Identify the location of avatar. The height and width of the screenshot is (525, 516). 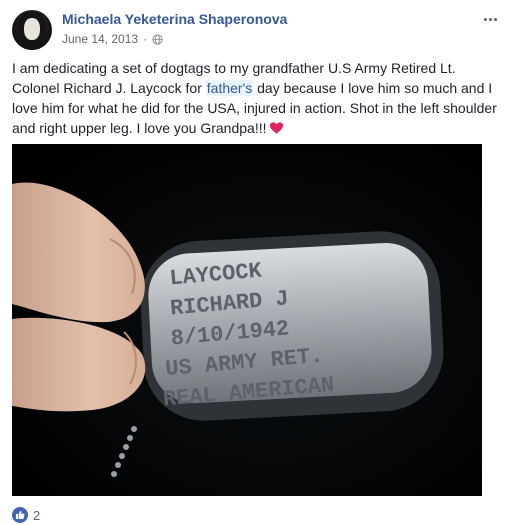
(32, 30).